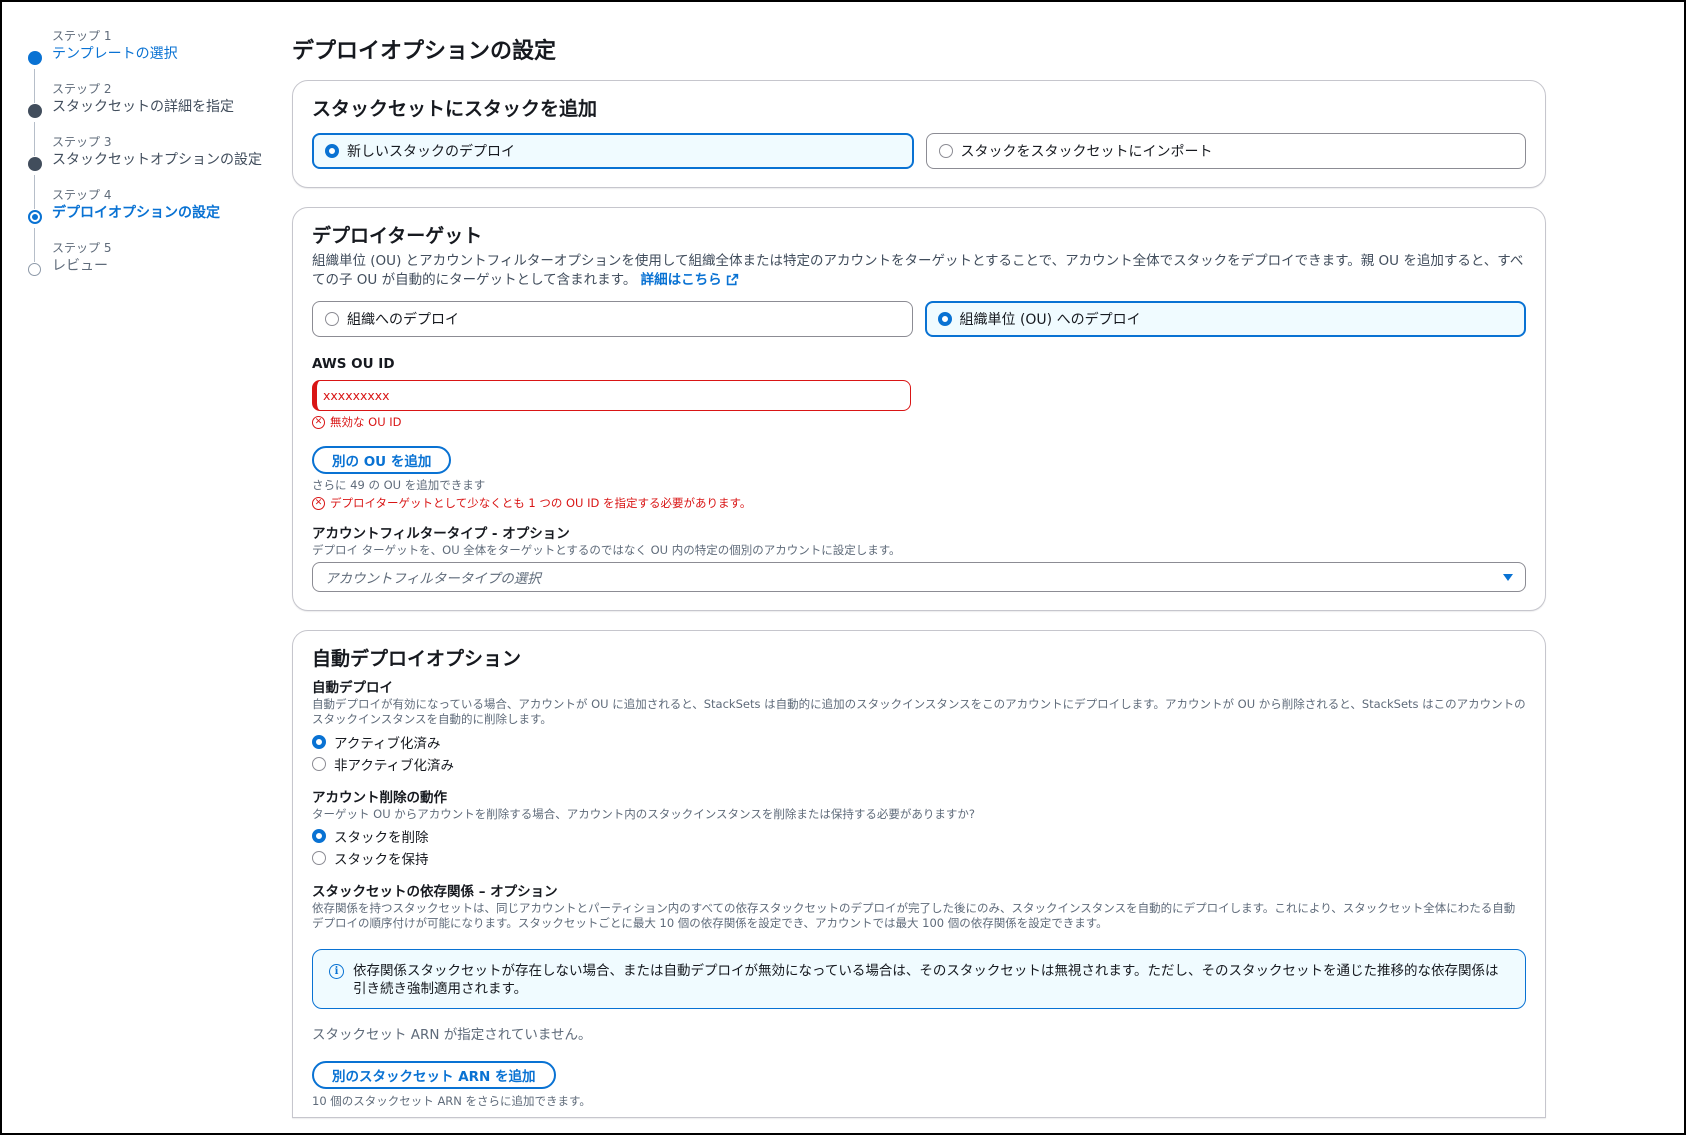 Image resolution: width=1686 pixels, height=1135 pixels. I want to click on add-stackset-arn-button: 別のスタックセット ARN を追加, so click(434, 1075).